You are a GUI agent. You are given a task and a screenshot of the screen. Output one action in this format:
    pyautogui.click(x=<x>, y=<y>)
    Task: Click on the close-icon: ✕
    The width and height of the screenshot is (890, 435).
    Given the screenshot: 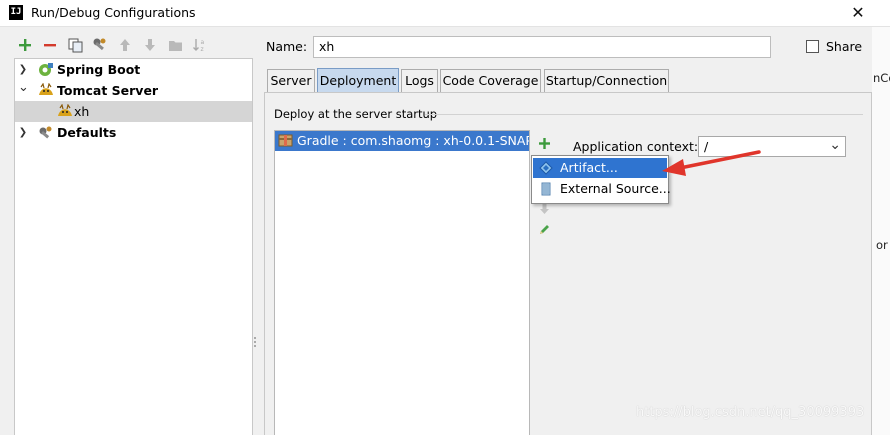 What is the action you would take?
    pyautogui.click(x=858, y=13)
    